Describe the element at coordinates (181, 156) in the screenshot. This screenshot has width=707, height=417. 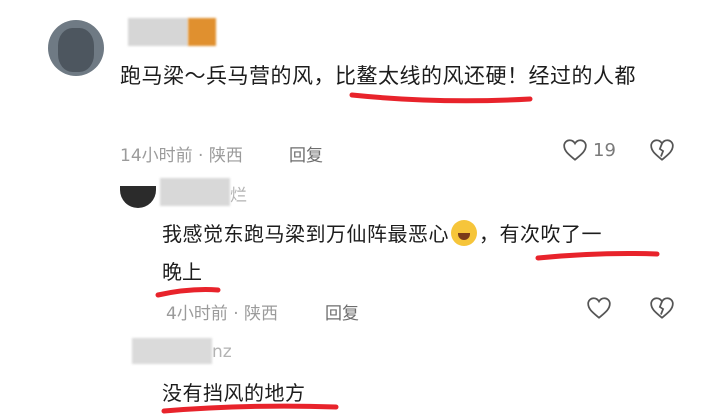
I see `comment-meta: 14小时前 · 陕西` at that location.